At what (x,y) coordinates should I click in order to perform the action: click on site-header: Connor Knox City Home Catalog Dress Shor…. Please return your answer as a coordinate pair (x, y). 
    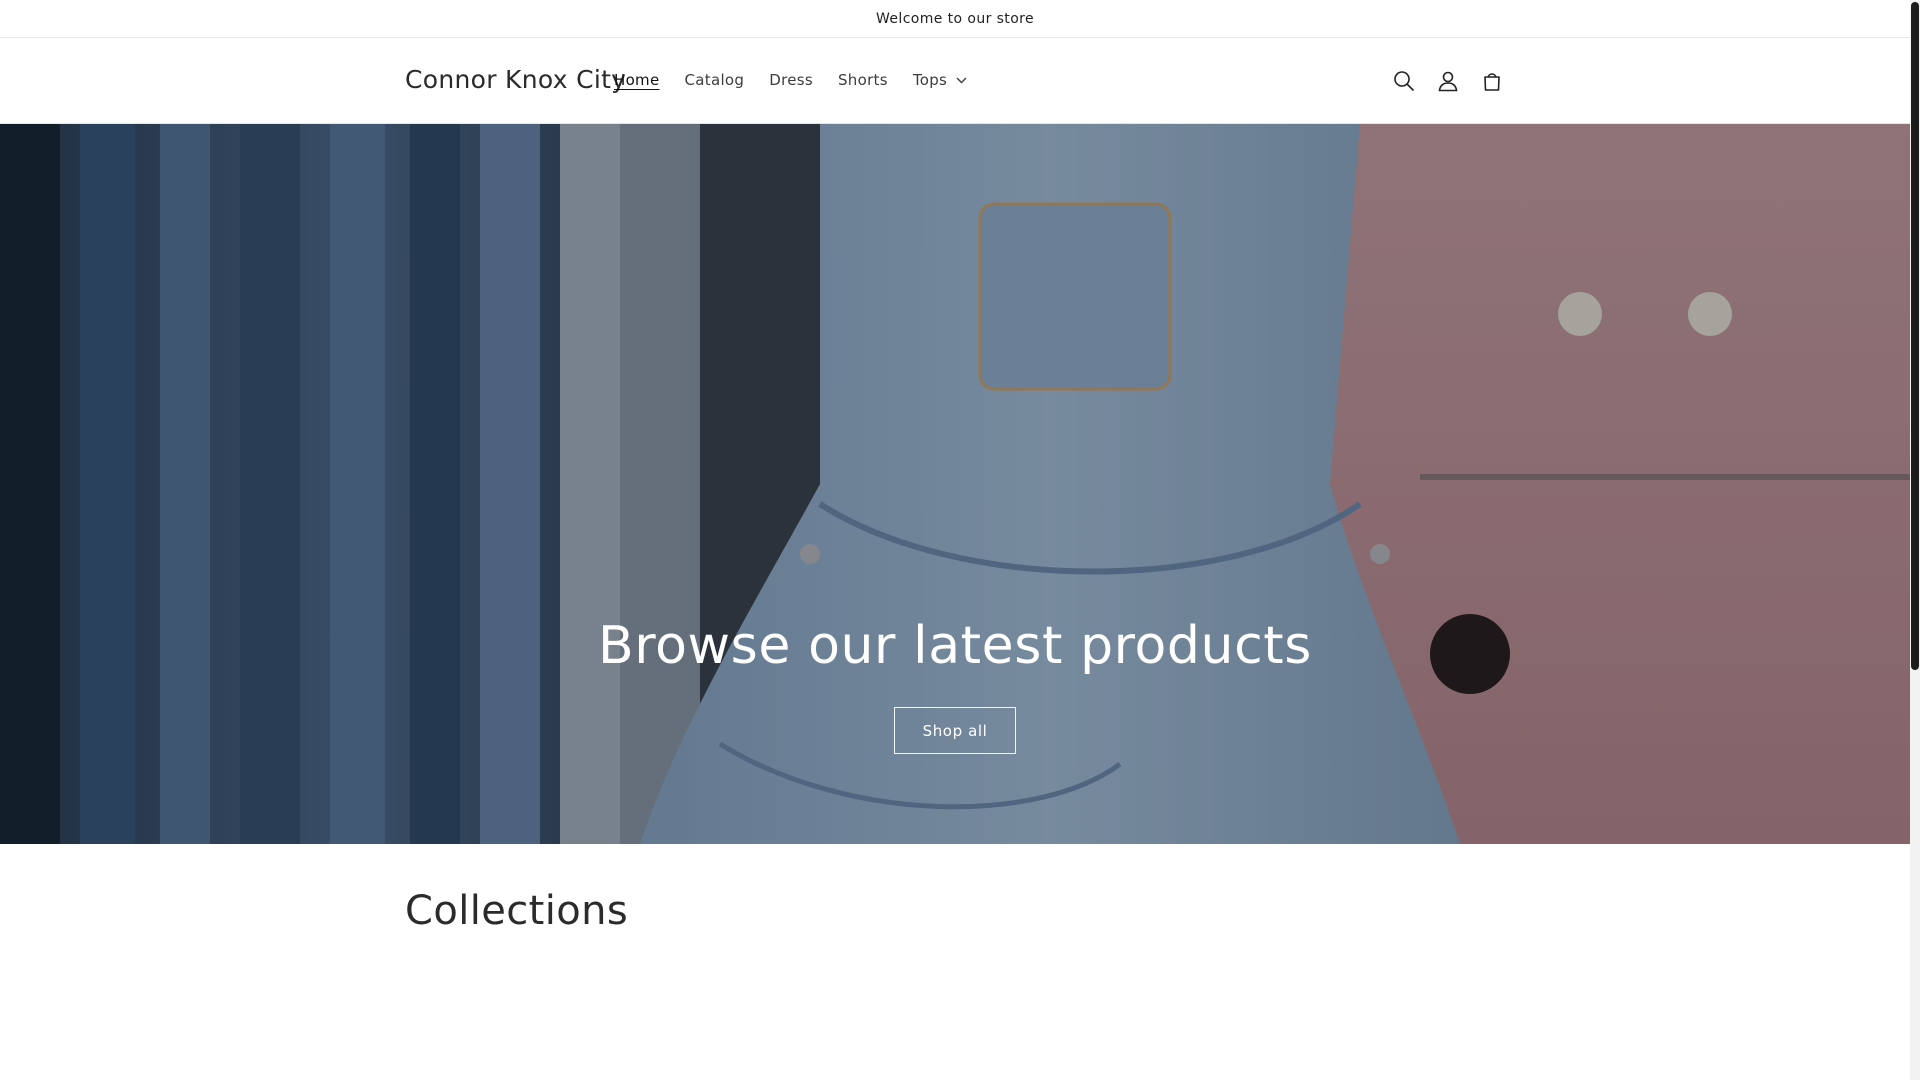
    Looking at the image, I should click on (955, 81).